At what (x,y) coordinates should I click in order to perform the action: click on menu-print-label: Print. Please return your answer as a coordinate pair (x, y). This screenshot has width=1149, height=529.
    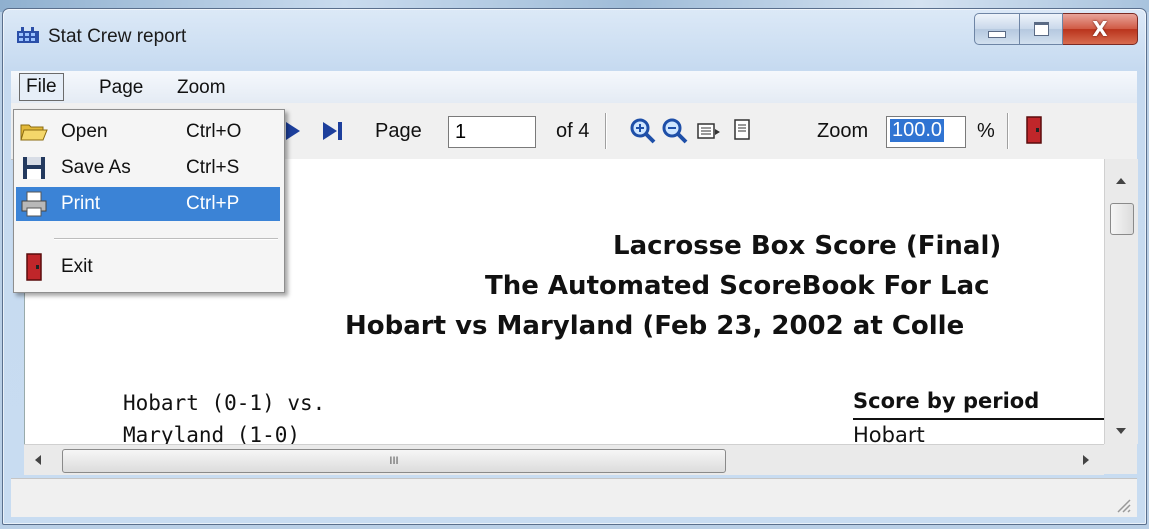
    Looking at the image, I should click on (81, 203).